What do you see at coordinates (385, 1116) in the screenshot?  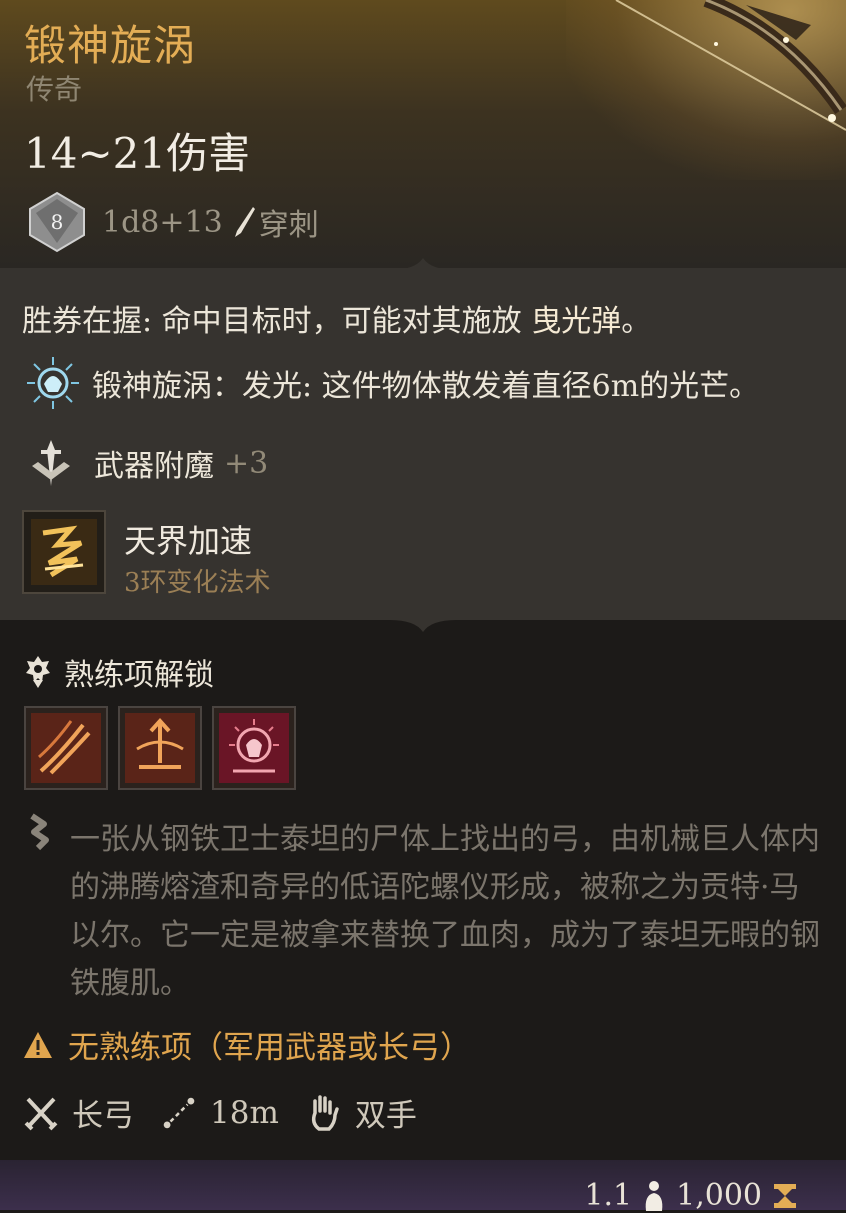 I see `handedness: 双手` at bounding box center [385, 1116].